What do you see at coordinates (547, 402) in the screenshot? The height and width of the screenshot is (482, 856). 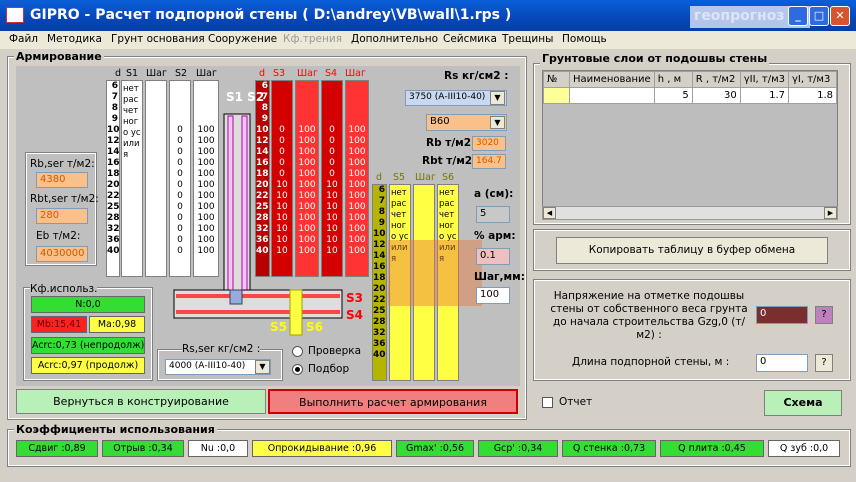 I see `report-checkbox` at bounding box center [547, 402].